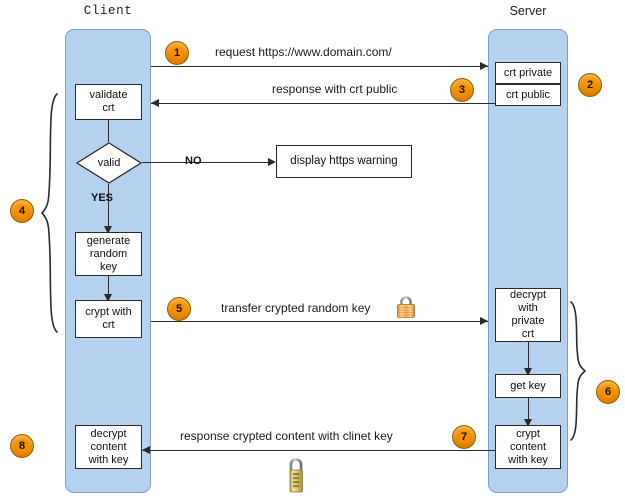 The image size is (625, 500). What do you see at coordinates (286, 436) in the screenshot?
I see `message-label-response-content: response crypted content with clinet key` at bounding box center [286, 436].